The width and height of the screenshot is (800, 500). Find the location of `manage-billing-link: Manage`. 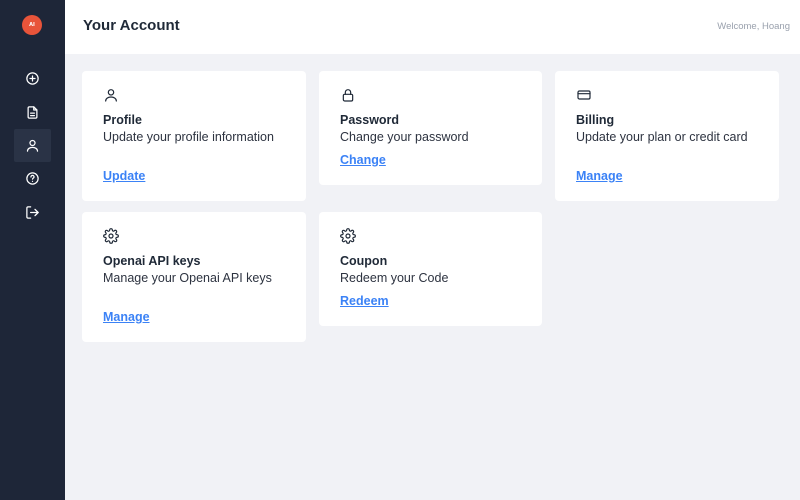

manage-billing-link: Manage is located at coordinates (599, 176).